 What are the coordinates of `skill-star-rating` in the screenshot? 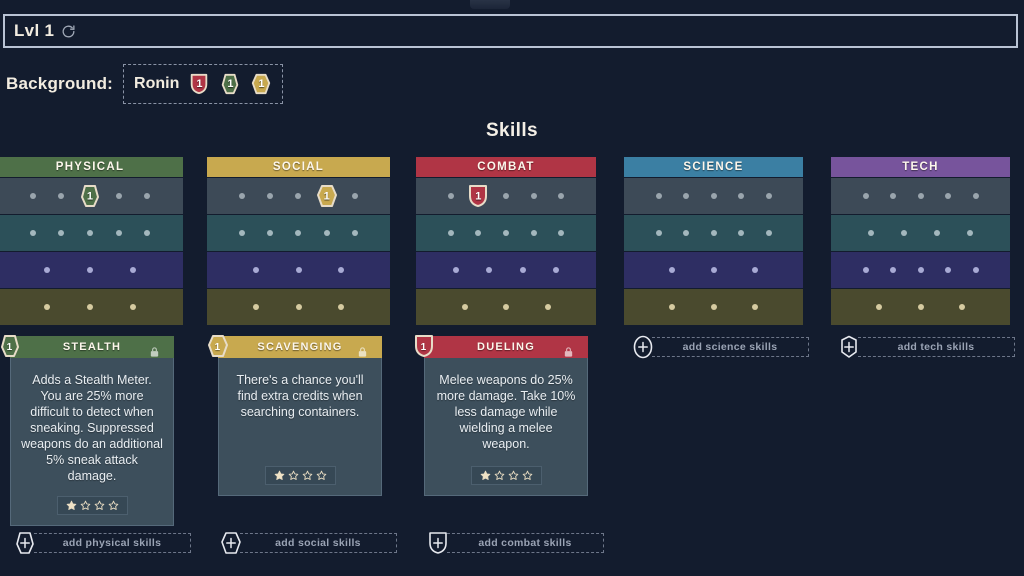 It's located at (300, 475).